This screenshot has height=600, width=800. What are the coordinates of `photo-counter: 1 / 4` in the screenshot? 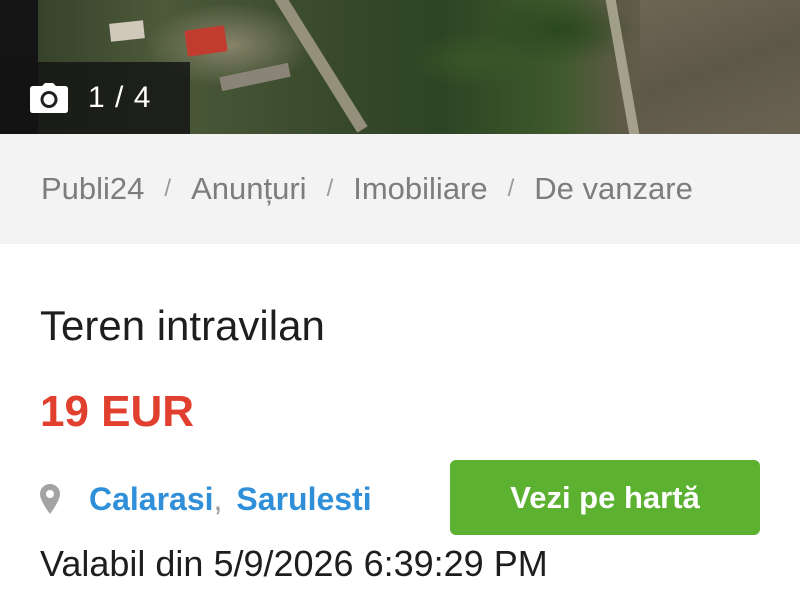 It's located at (95, 98).